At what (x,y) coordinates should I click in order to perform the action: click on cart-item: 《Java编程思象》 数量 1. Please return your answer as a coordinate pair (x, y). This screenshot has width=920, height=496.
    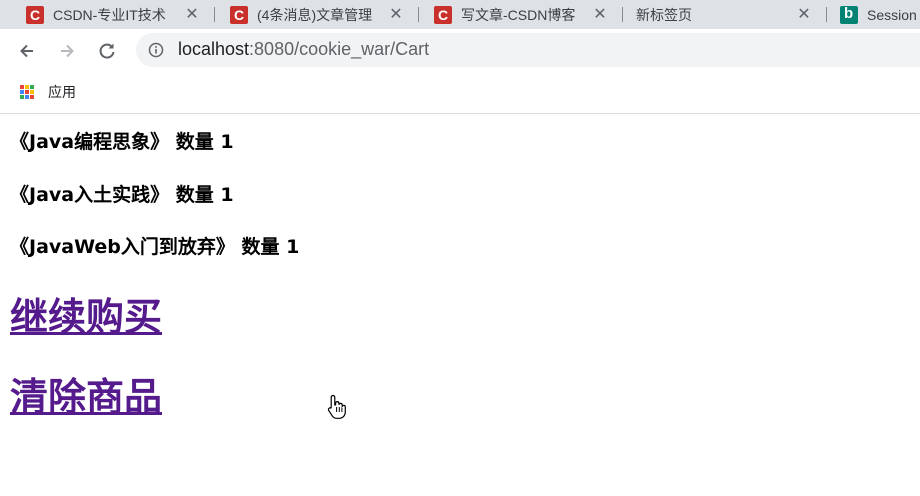
    Looking at the image, I should click on (122, 142).